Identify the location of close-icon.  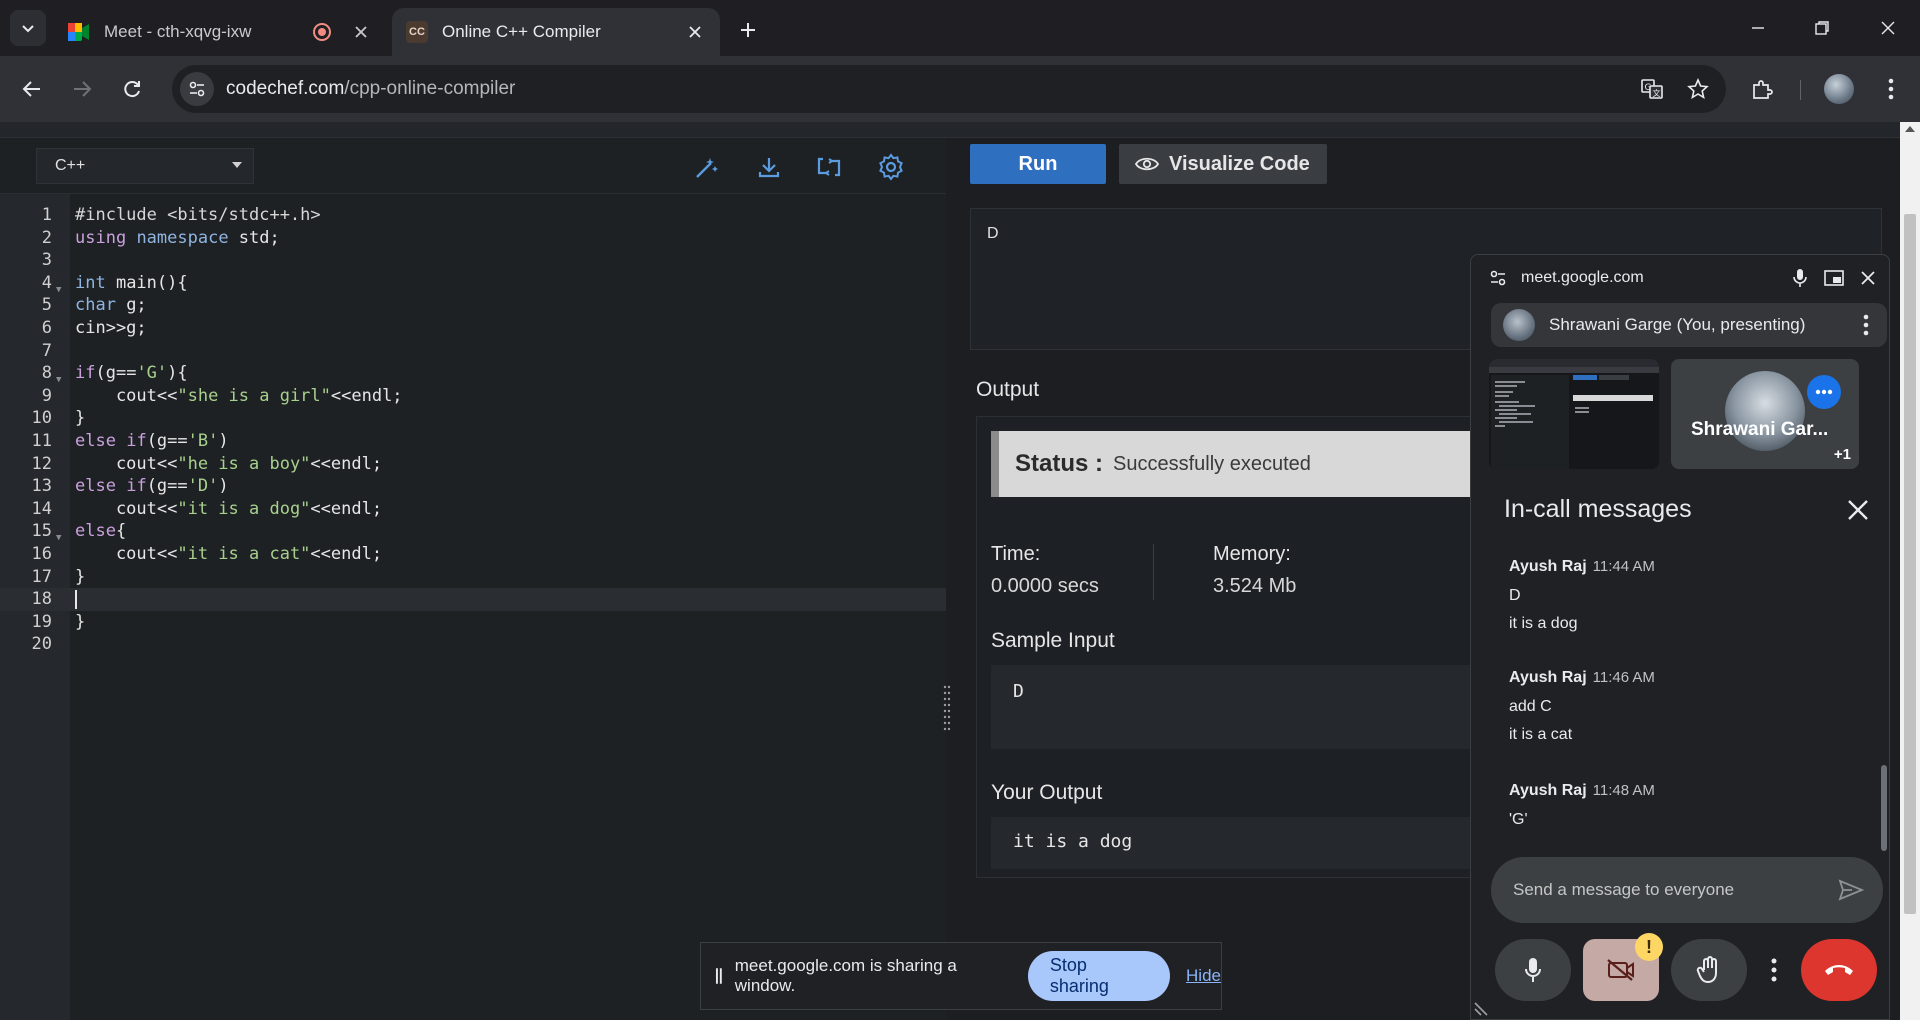
(361, 32).